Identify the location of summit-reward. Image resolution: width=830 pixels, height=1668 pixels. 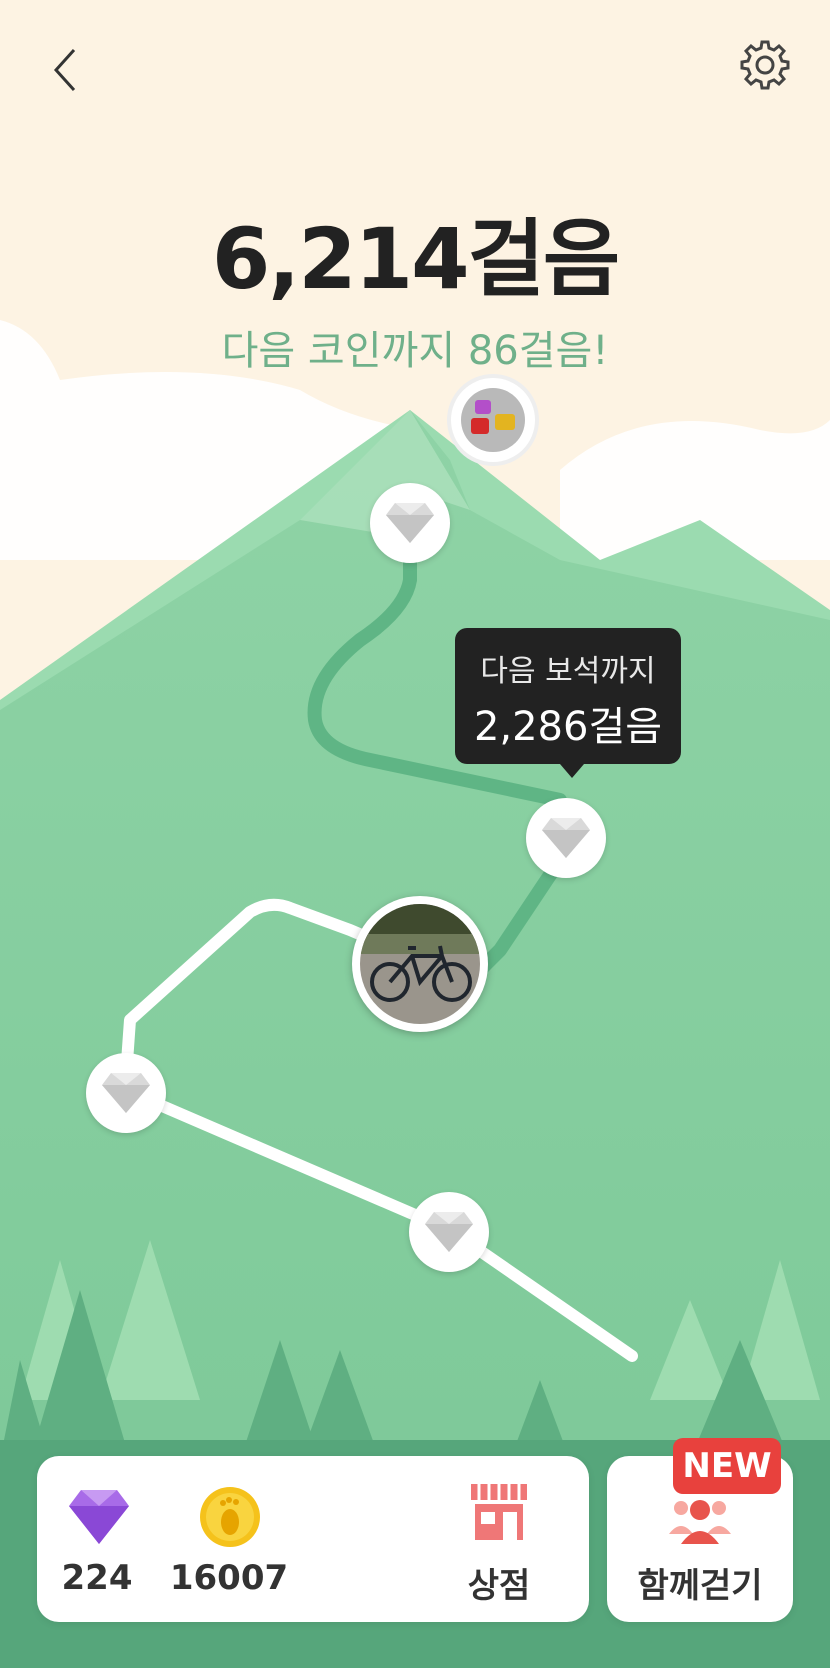
(493, 420).